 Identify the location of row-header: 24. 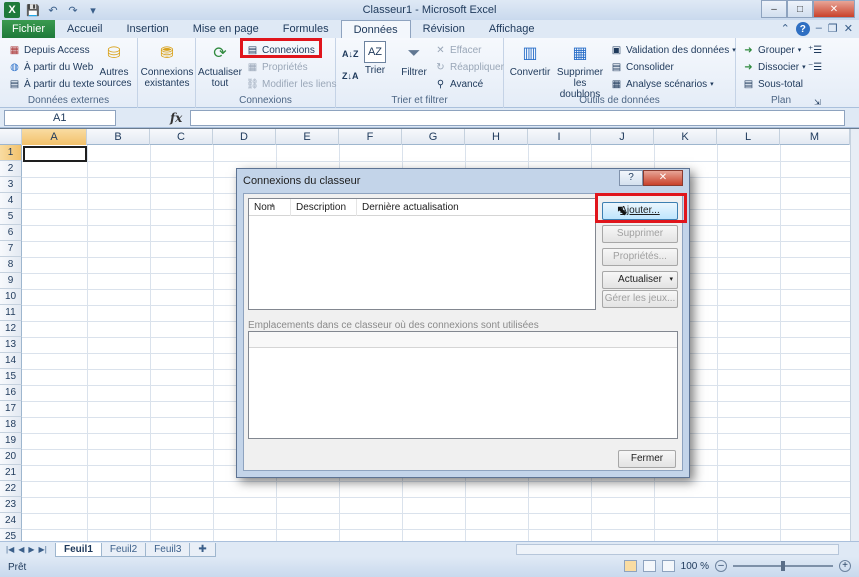
(11, 521).